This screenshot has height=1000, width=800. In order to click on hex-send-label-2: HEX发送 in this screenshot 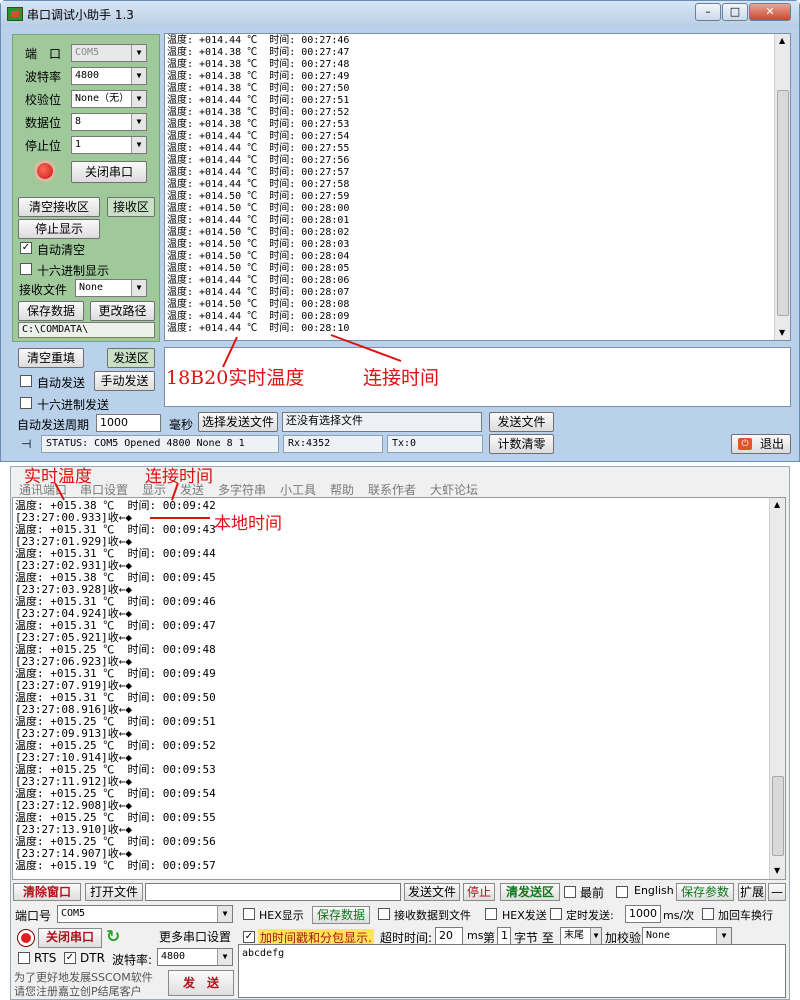, I will do `click(524, 915)`.